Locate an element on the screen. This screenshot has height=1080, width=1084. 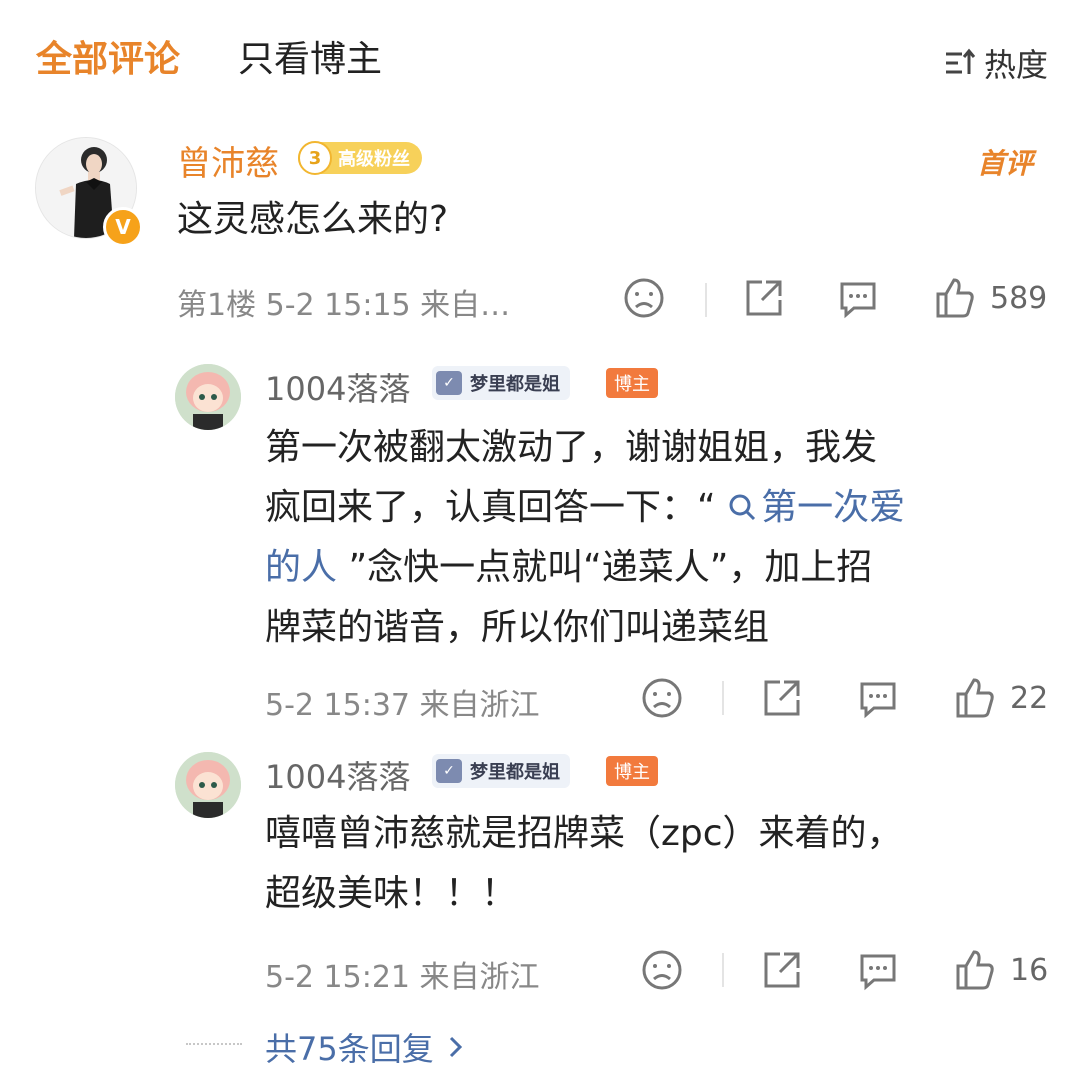
like-count: 16 is located at coordinates (1029, 970).